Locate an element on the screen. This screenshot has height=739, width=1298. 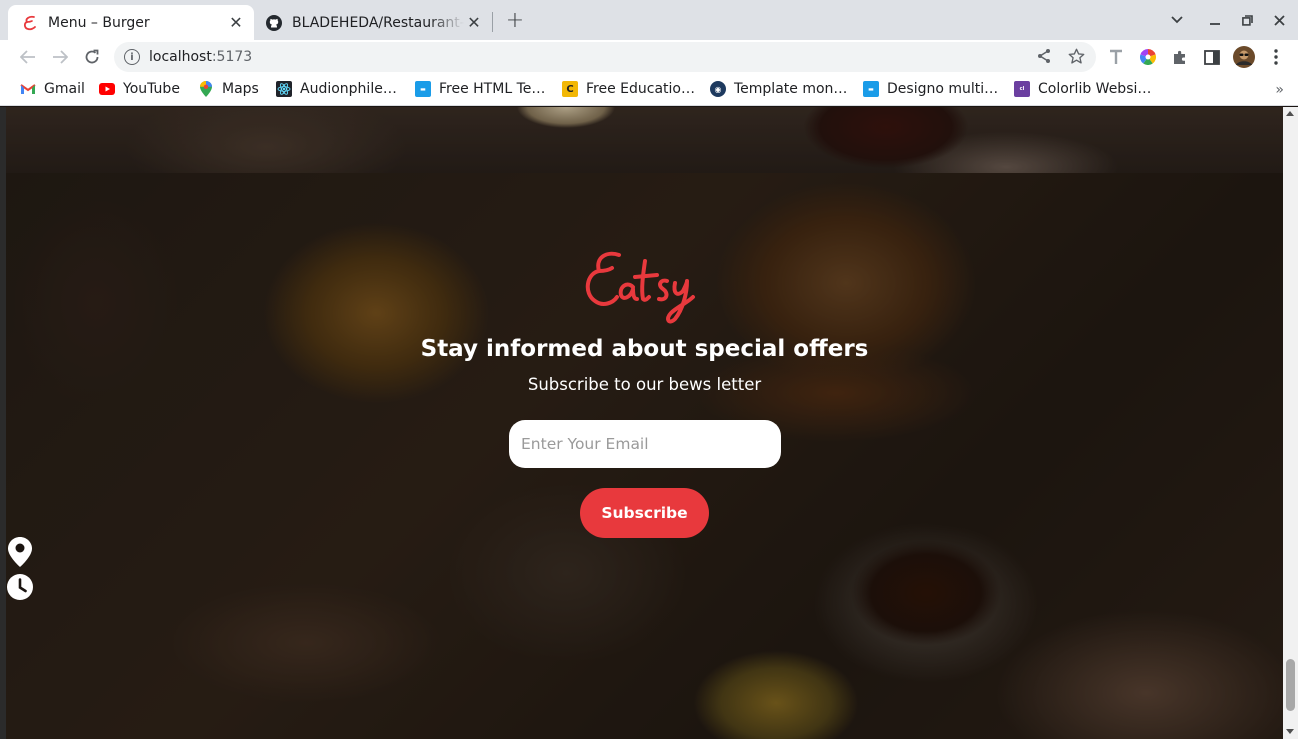
reload-button is located at coordinates (92, 57).